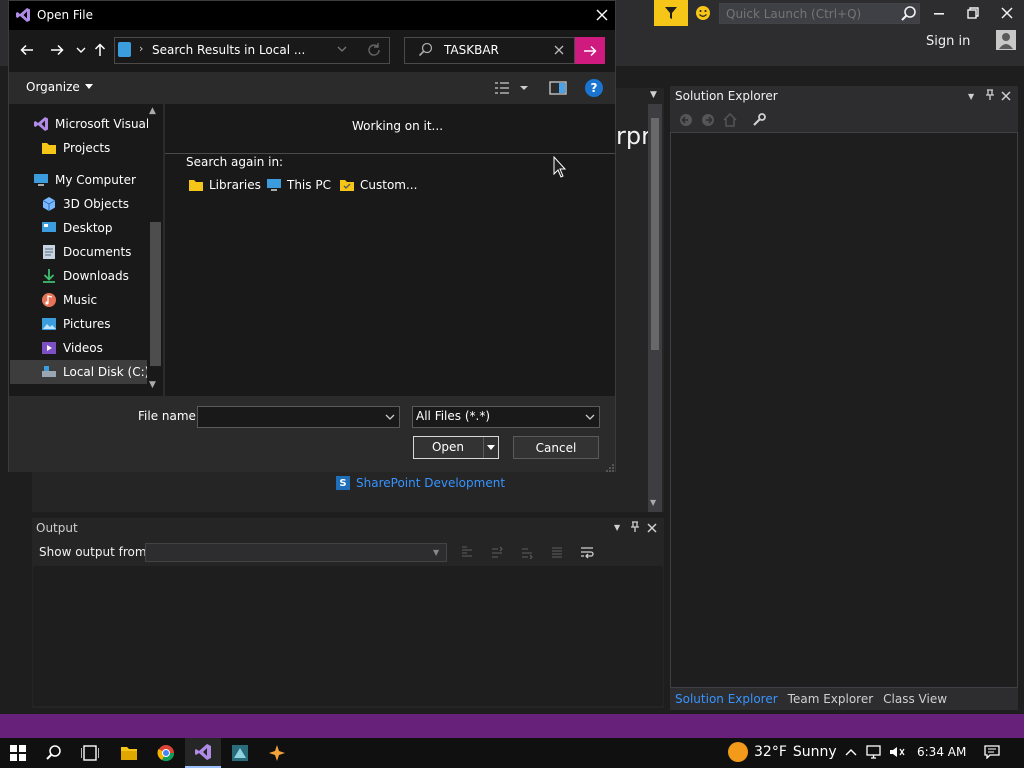 The height and width of the screenshot is (768, 1024). What do you see at coordinates (831, 699) in the screenshot?
I see `tab-team-explorer: Team Explorer` at bounding box center [831, 699].